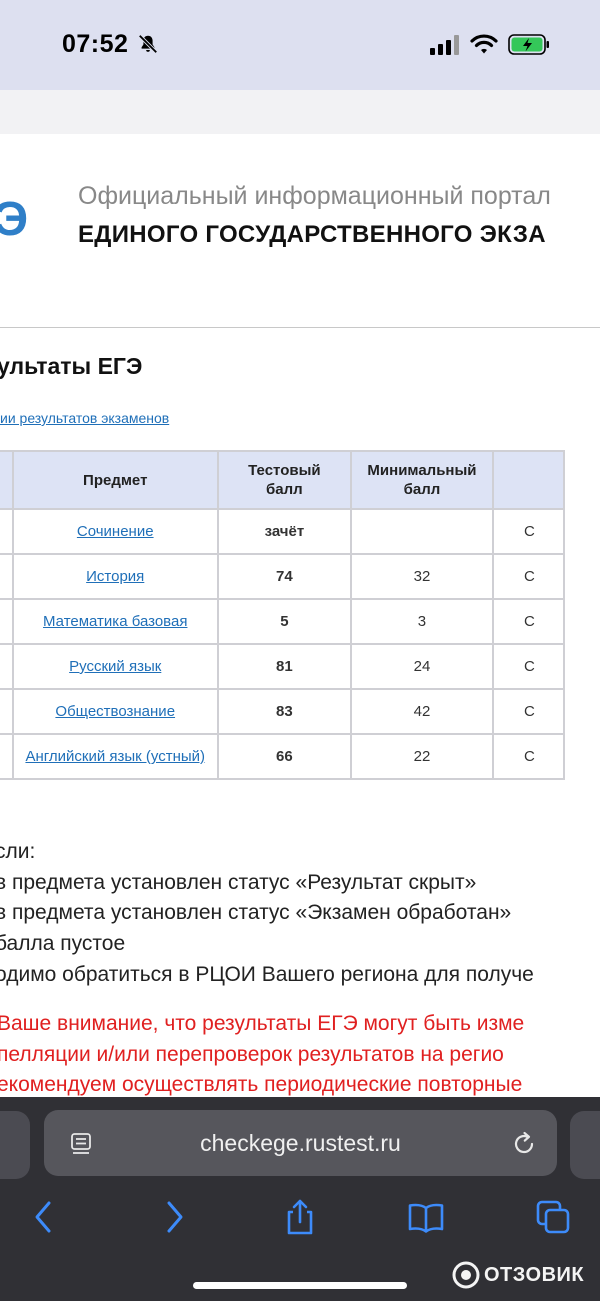 The image size is (600, 1301). I want to click on table-row: Математика базовая 5 3 С, so click(282, 621).